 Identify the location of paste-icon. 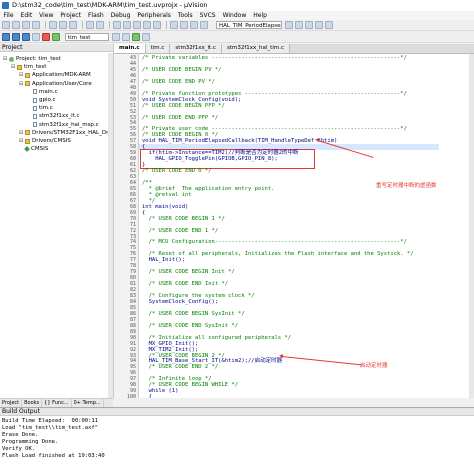
(73, 25).